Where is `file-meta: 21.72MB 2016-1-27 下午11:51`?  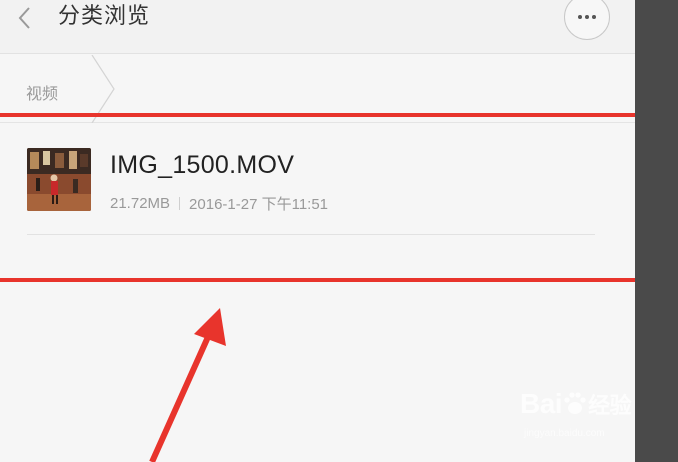 file-meta: 21.72MB 2016-1-27 下午11:51 is located at coordinates (219, 203).